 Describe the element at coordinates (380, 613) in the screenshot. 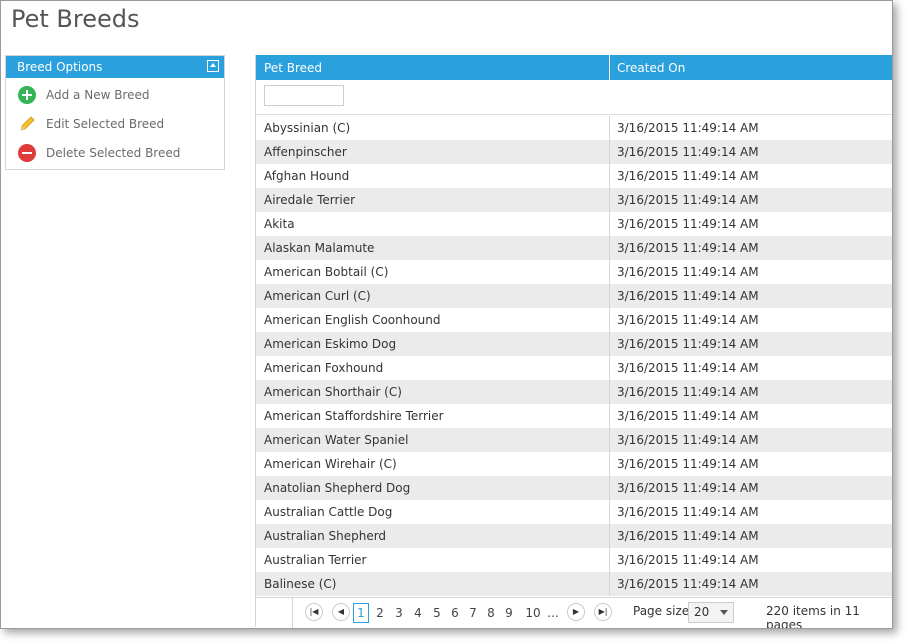

I see `page-number: 2` at that location.